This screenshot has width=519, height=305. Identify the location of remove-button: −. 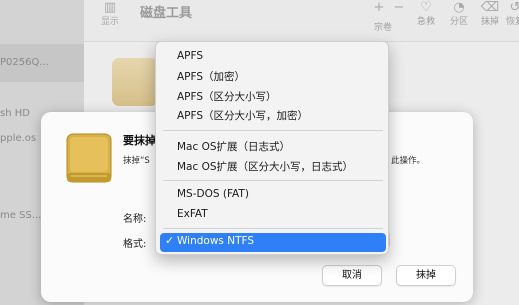
(399, 7).